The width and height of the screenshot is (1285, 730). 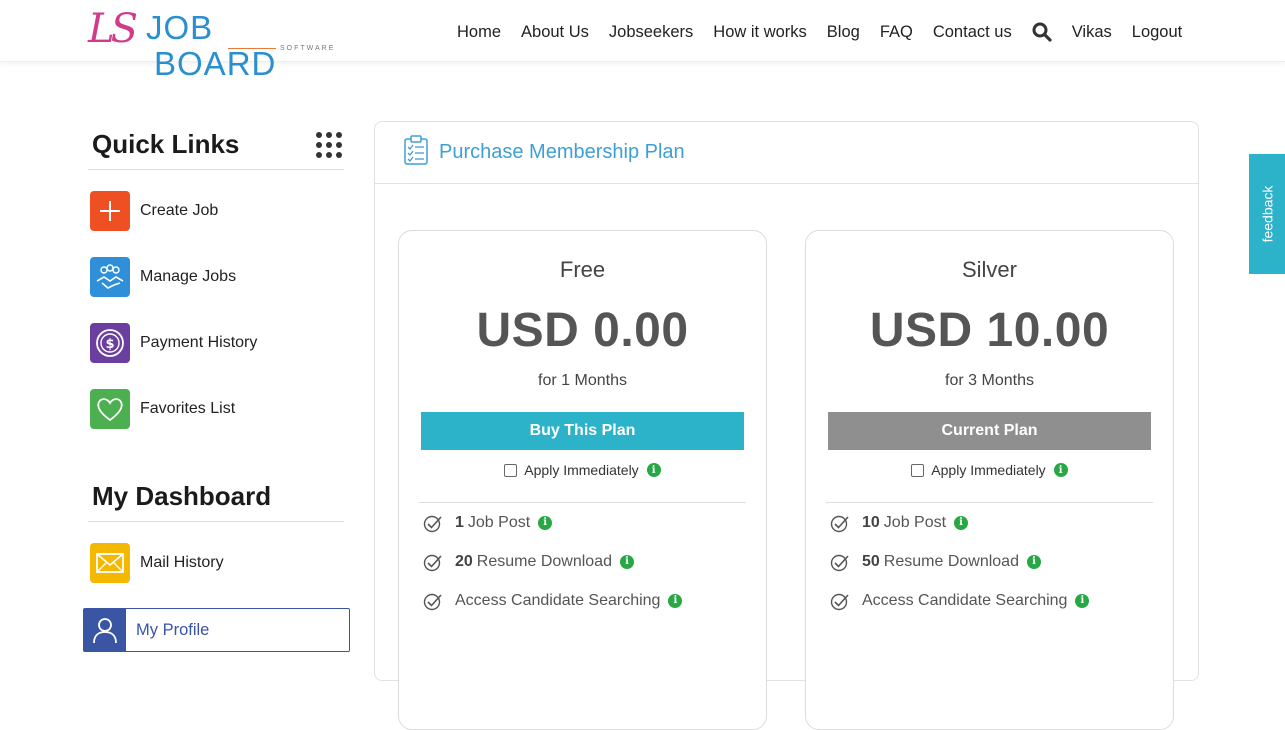 I want to click on panel-header: Purchase Membership Plan, so click(x=786, y=153).